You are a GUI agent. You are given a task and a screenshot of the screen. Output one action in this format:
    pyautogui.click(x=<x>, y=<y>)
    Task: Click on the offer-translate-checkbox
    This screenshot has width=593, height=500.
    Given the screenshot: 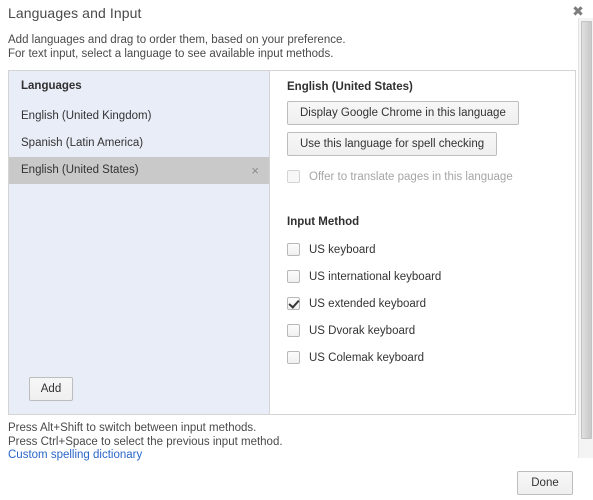 What is the action you would take?
    pyautogui.click(x=293, y=176)
    